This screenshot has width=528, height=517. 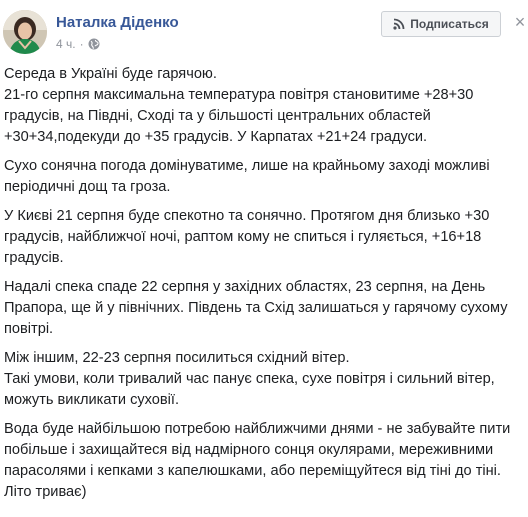 What do you see at coordinates (66, 44) in the screenshot?
I see `post-time: 4 ч.` at bounding box center [66, 44].